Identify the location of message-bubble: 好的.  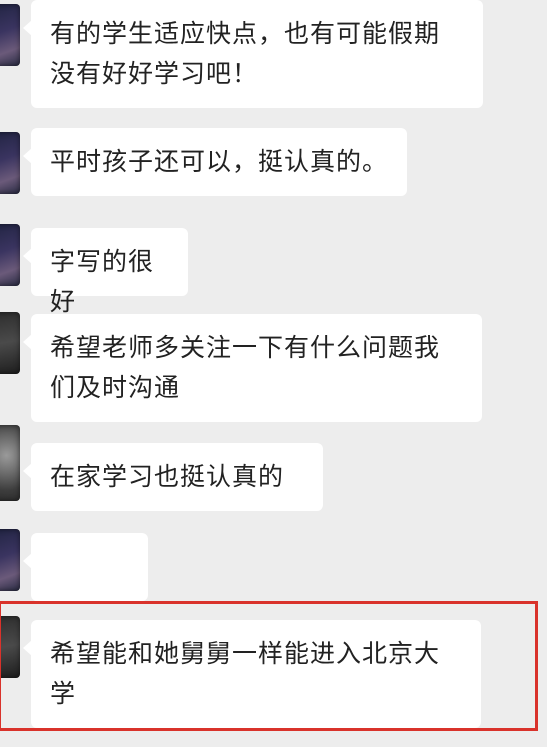
(85, 616).